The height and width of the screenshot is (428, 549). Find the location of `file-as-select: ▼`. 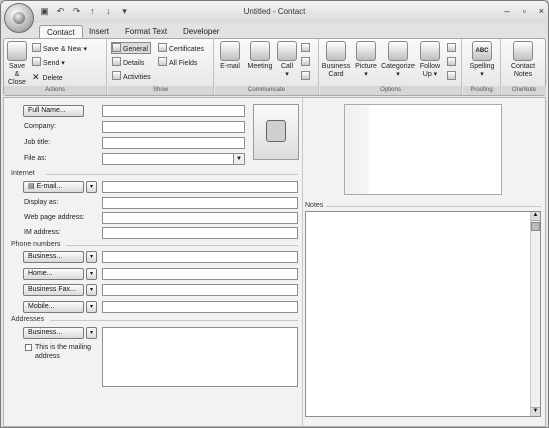

file-as-select: ▼ is located at coordinates (173, 159).